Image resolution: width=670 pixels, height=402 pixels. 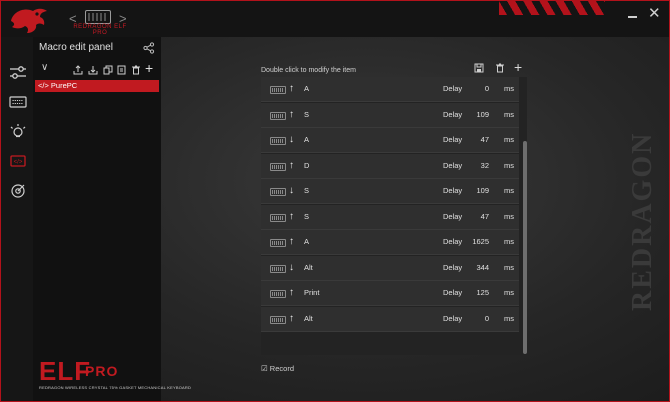 I want to click on sliders-icon, so click(x=18, y=73).